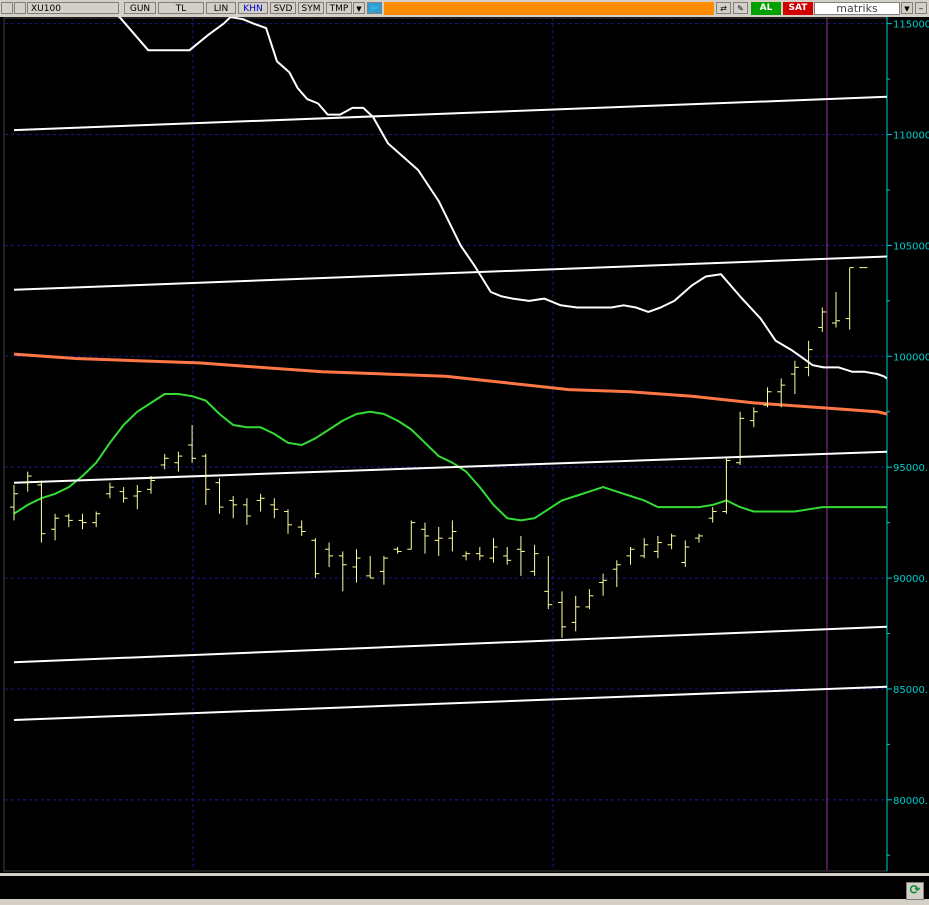  Describe the element at coordinates (464, 874) in the screenshot. I see `bottom-divider` at that location.